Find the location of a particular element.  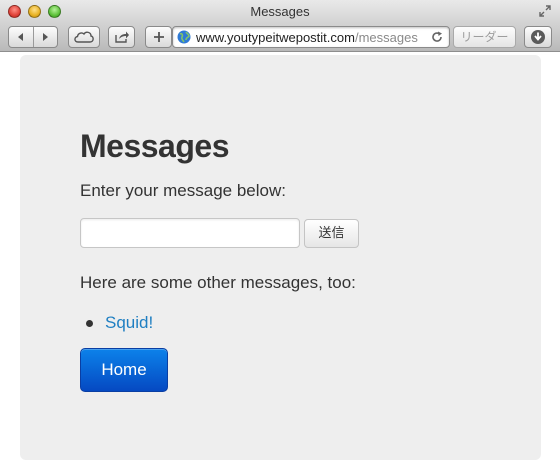

download-icon is located at coordinates (538, 37).